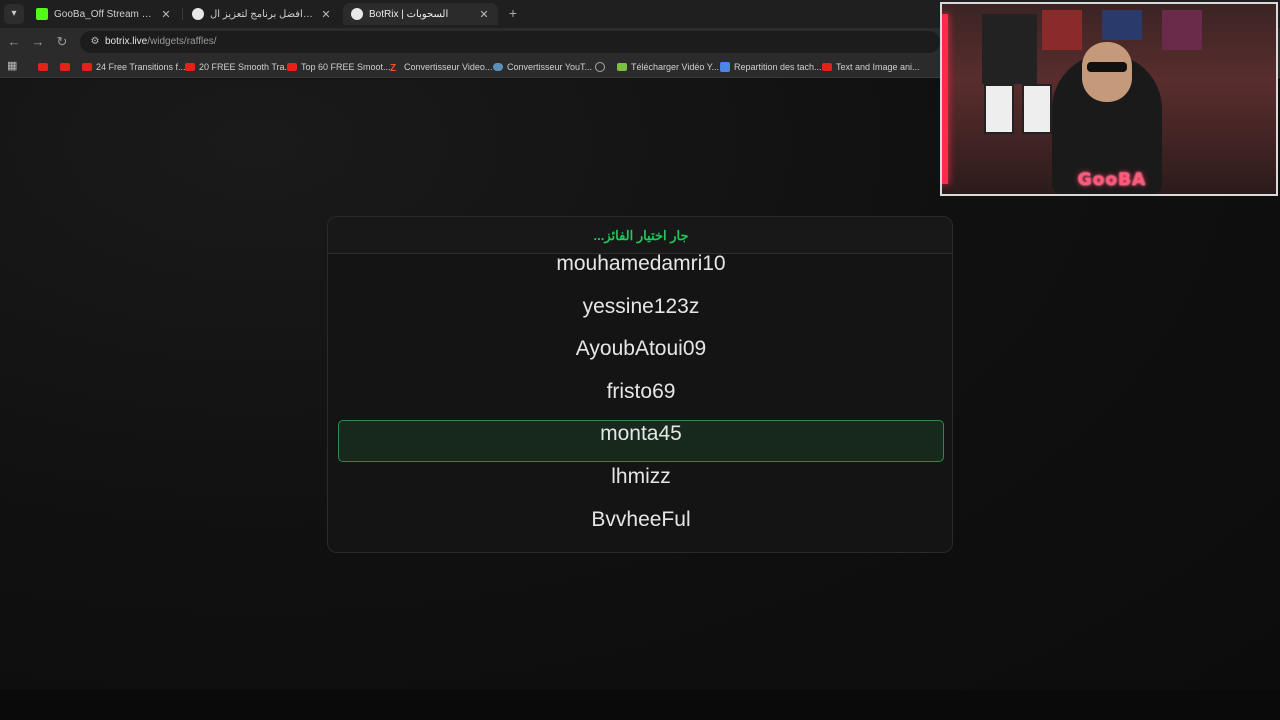 Image resolution: width=1280 pixels, height=720 pixels. What do you see at coordinates (510, 42) in the screenshot?
I see `address-bar: ⚙ botrix.live/widgets/raffles/` at bounding box center [510, 42].